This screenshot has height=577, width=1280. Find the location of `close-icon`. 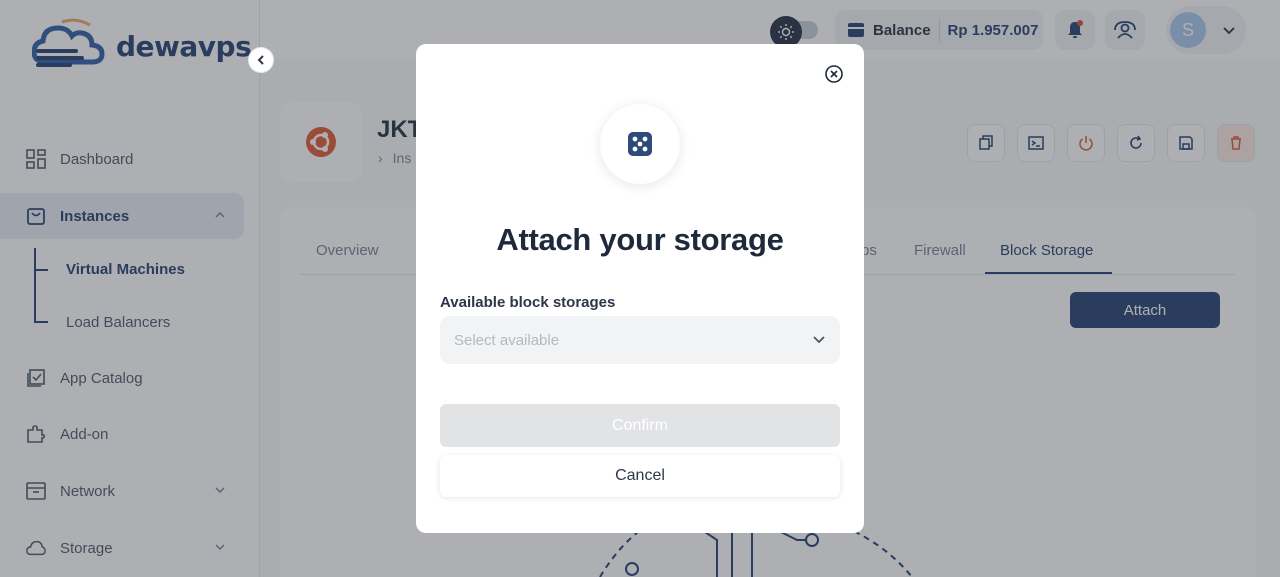

close-icon is located at coordinates (834, 74).